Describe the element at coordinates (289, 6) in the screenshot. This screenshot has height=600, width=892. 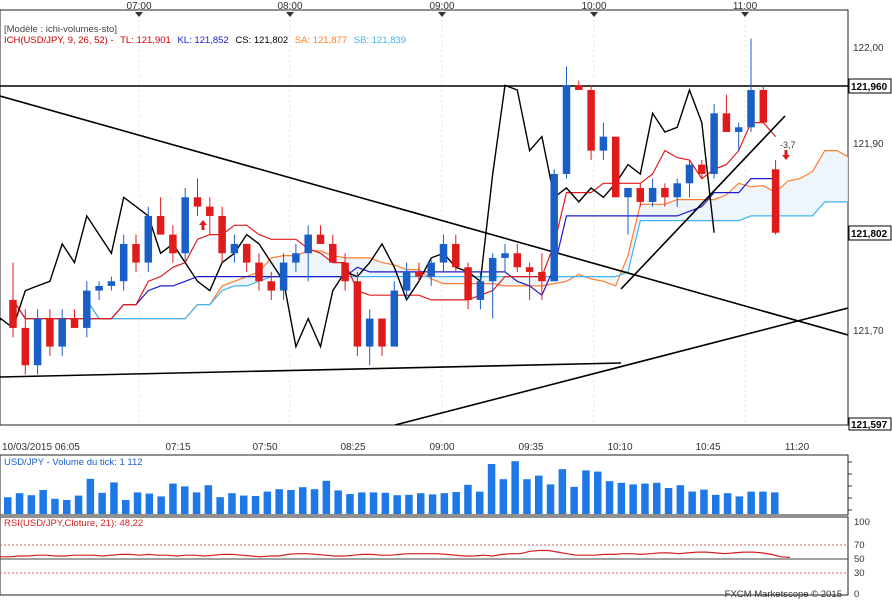
I see `top-time-label: 08:00` at that location.